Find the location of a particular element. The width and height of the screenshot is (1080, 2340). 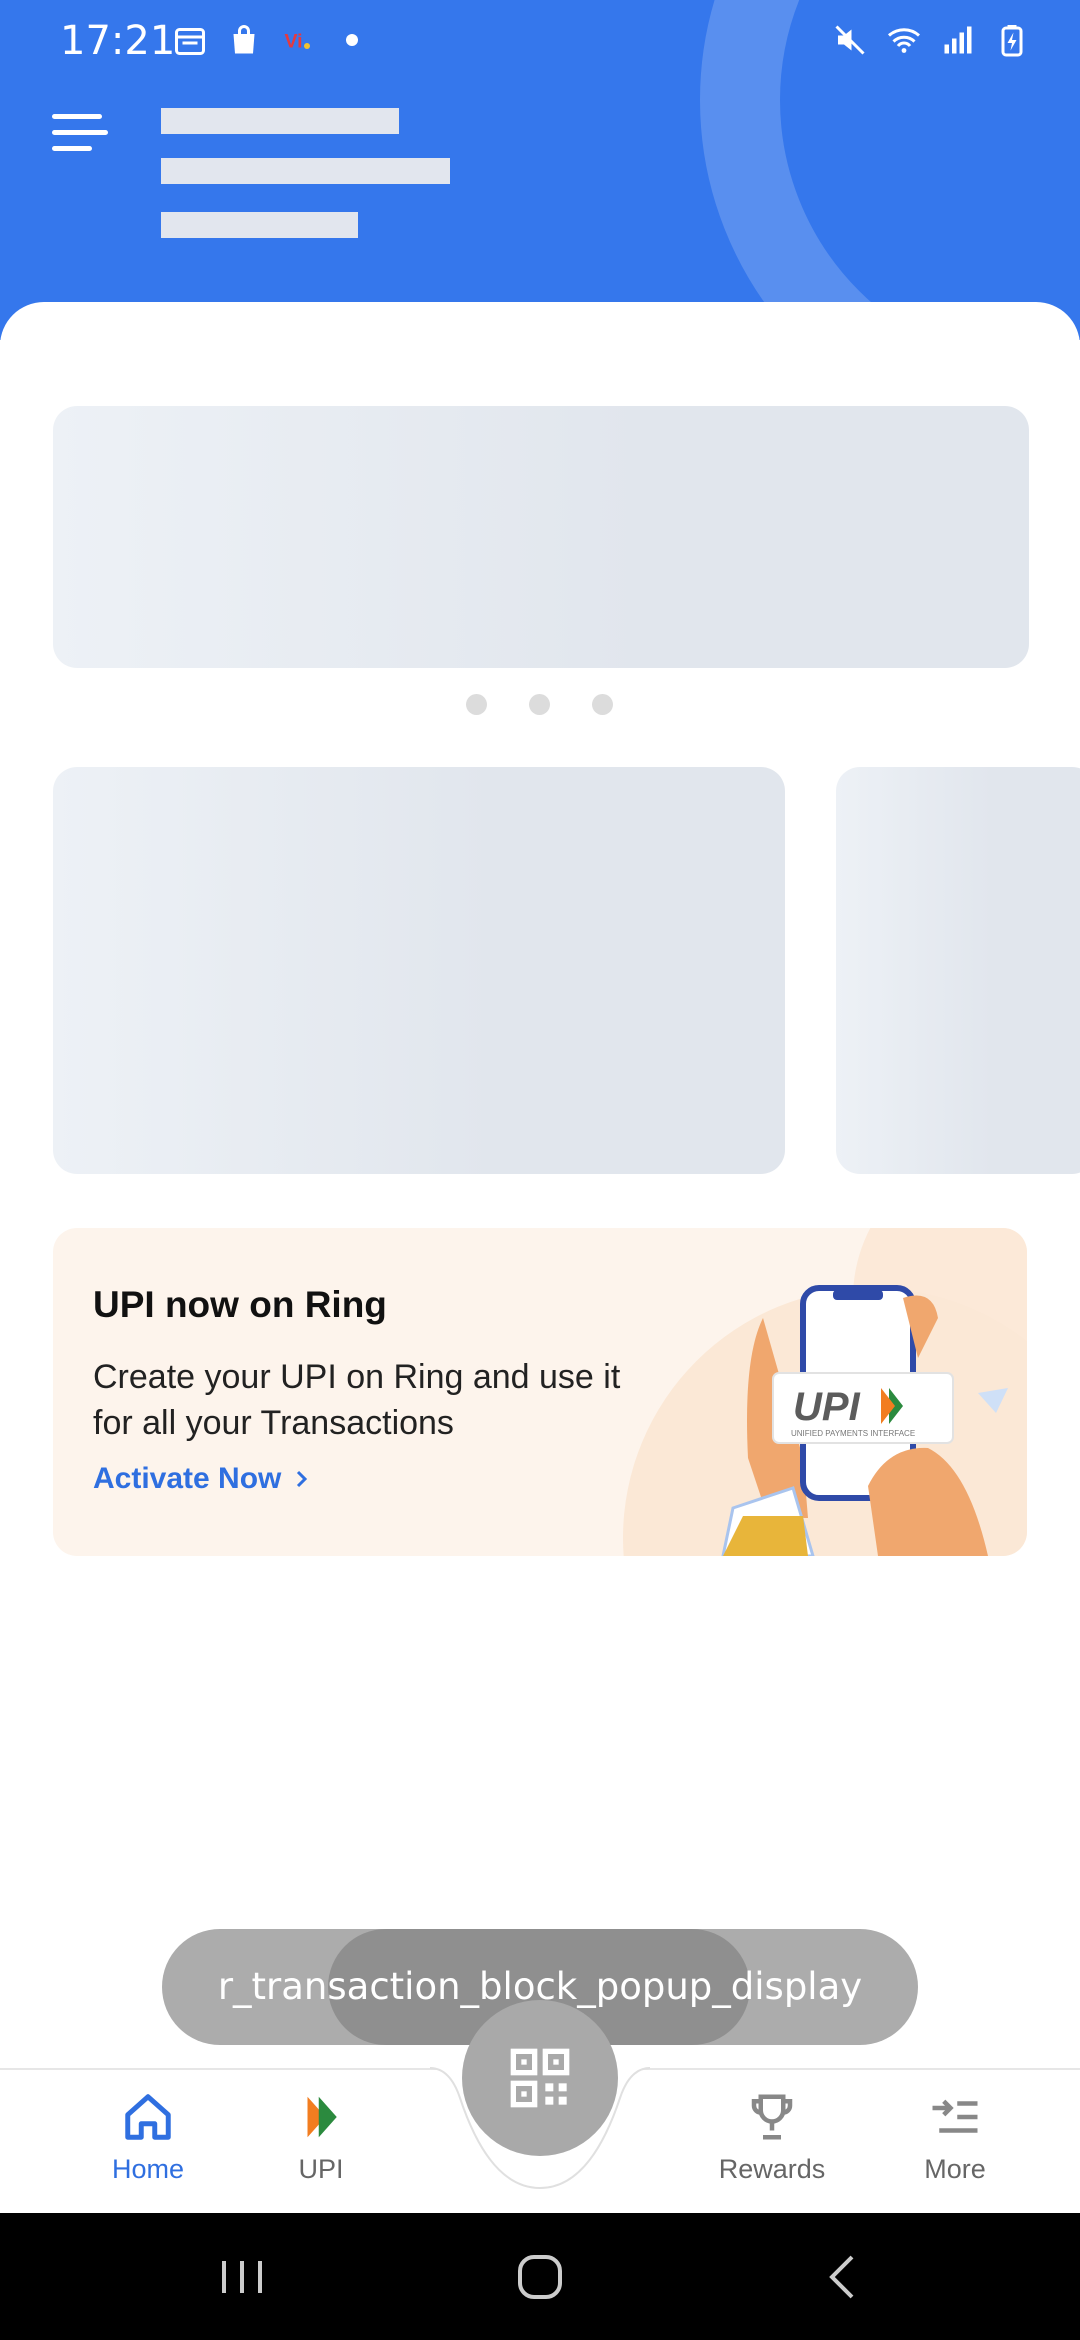

nav-more-label: More is located at coordinates (955, 2169).